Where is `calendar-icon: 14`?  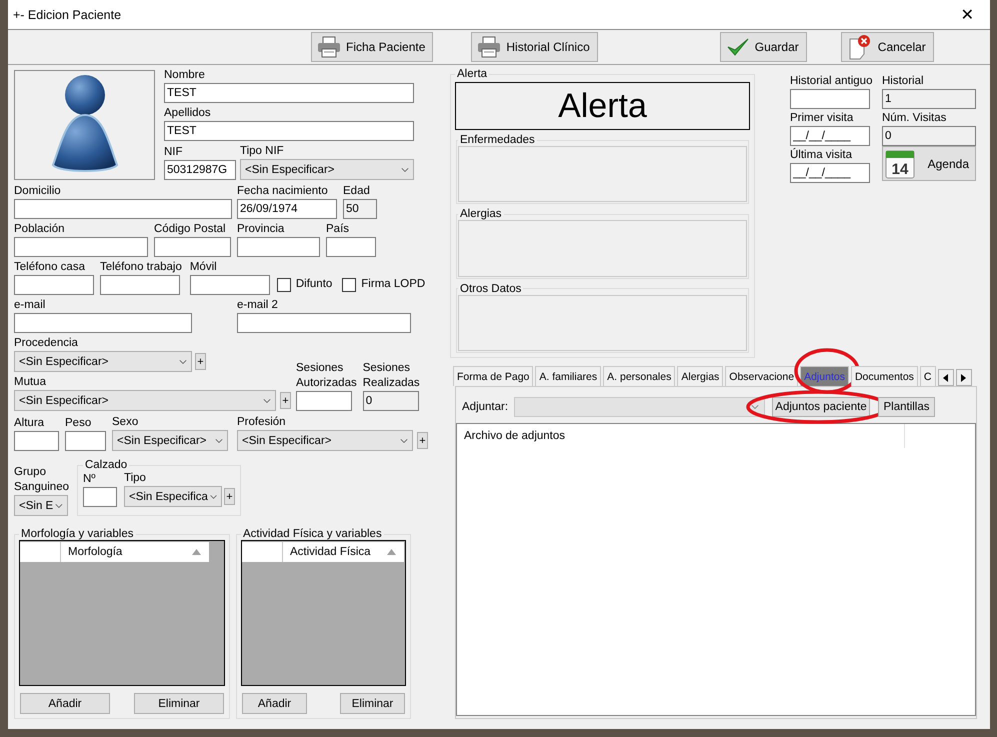
calendar-icon: 14 is located at coordinates (900, 163).